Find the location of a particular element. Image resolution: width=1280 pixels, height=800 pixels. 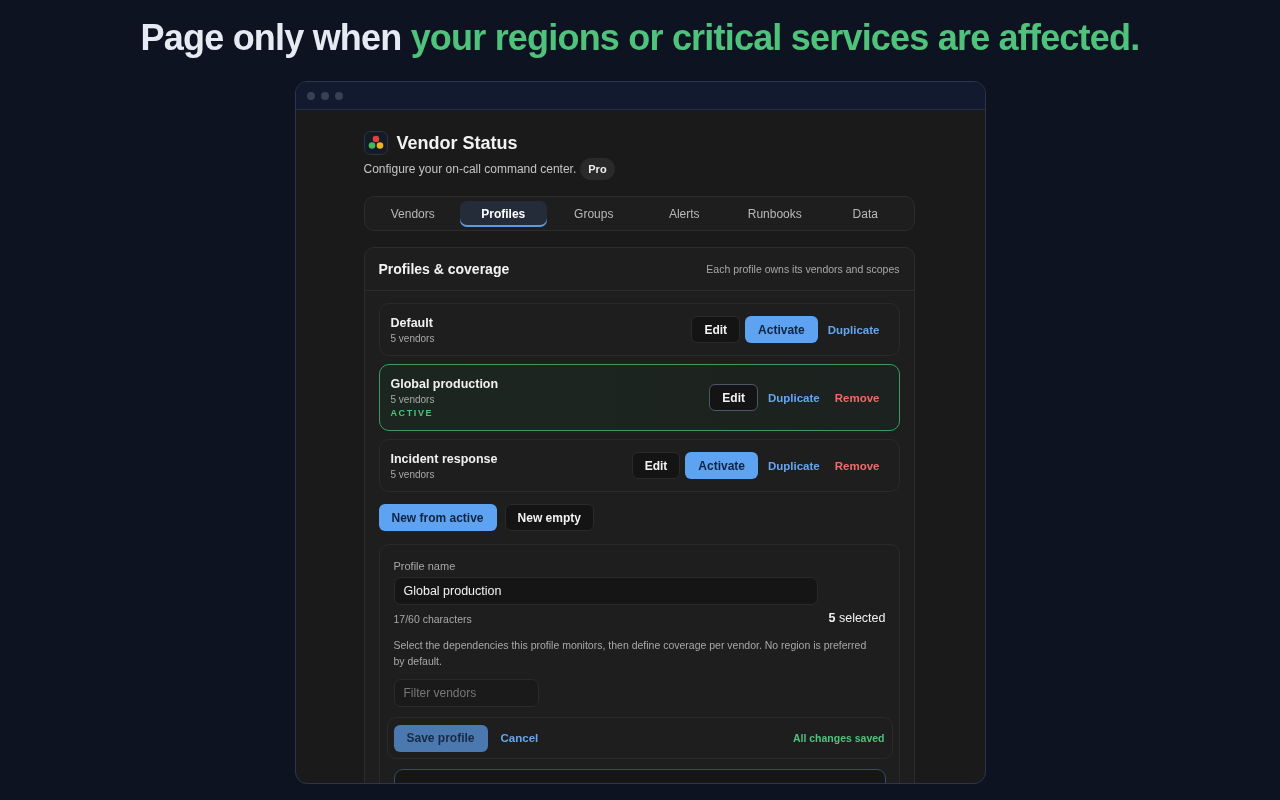

app-title: Vendor Status is located at coordinates (457, 143).